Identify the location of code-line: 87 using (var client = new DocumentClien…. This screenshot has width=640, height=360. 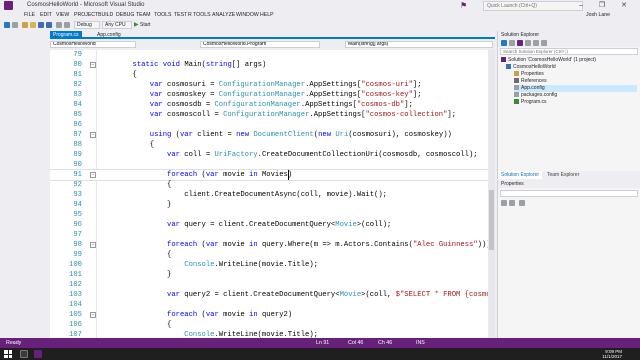
(269, 135).